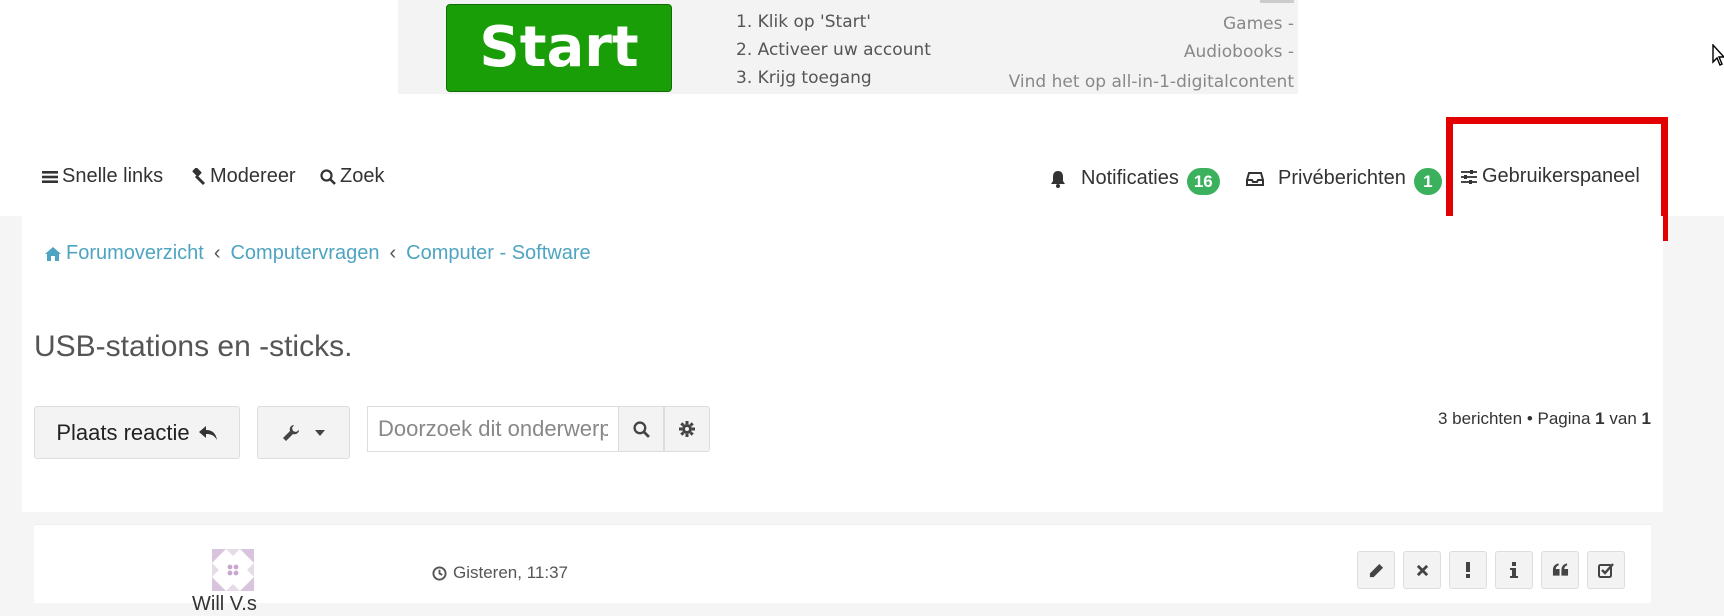 The image size is (1724, 616). Describe the element at coordinates (207, 432) in the screenshot. I see `reply-icon` at that location.